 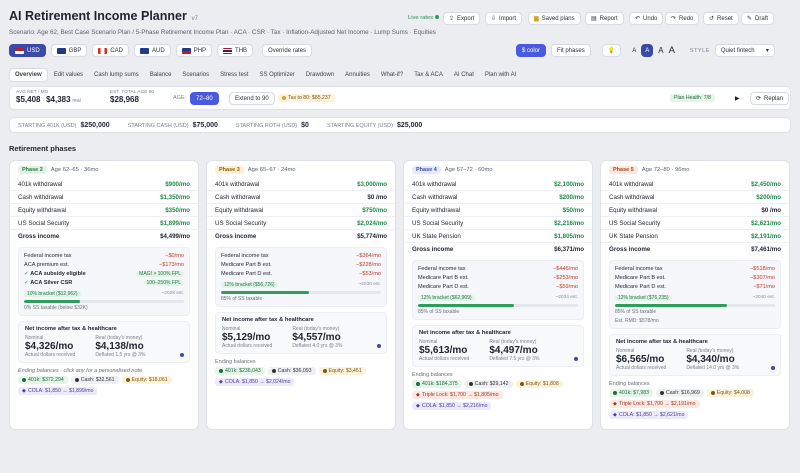 What do you see at coordinates (680, 393) in the screenshot?
I see `balance-chip: Cash: $16,969` at bounding box center [680, 393].